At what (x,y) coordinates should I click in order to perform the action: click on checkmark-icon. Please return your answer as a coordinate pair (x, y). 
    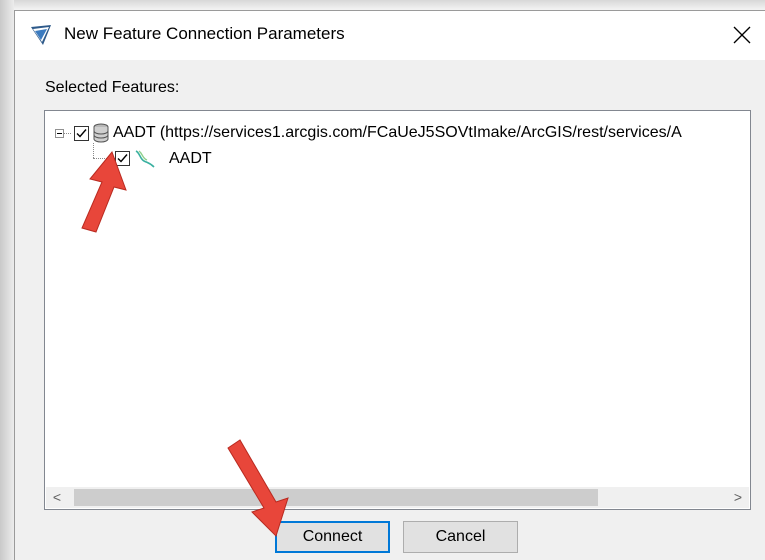
    Looking at the image, I should click on (81, 133).